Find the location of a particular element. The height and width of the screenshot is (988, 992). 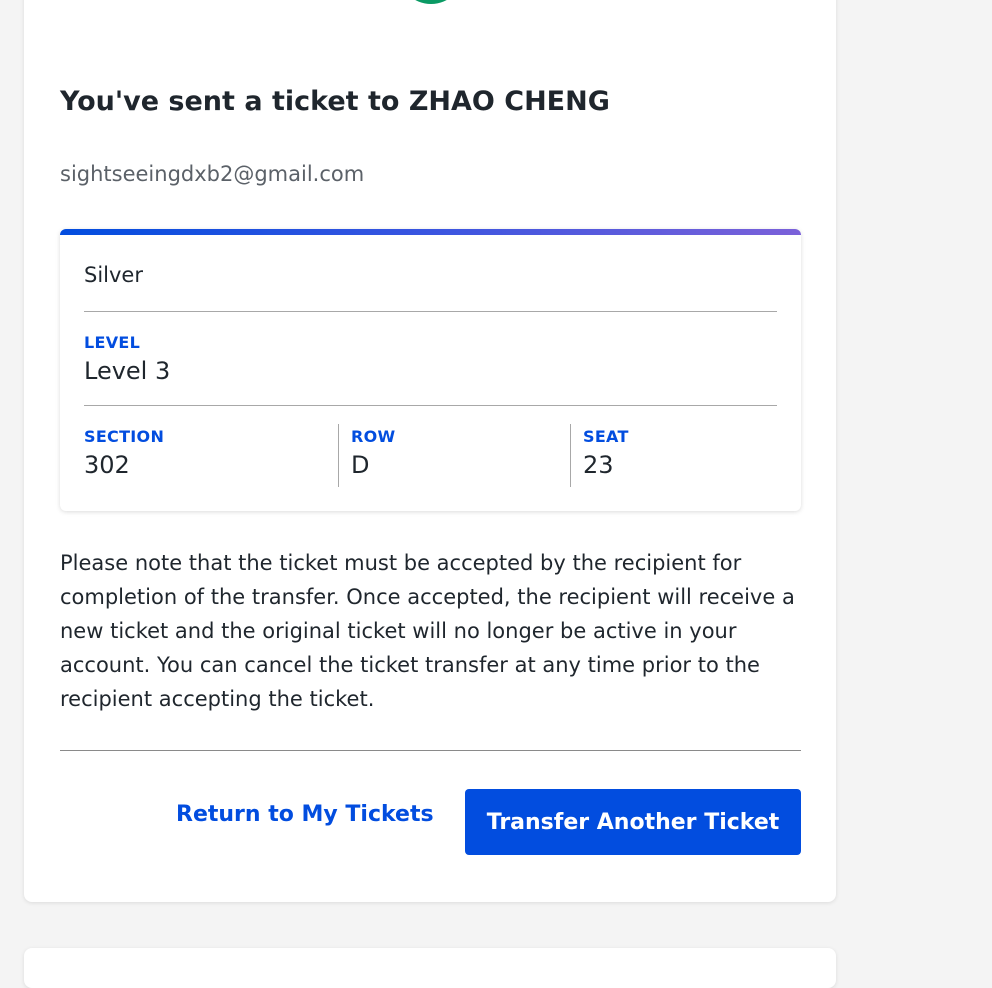

success-badge is located at coordinates (431, 2).